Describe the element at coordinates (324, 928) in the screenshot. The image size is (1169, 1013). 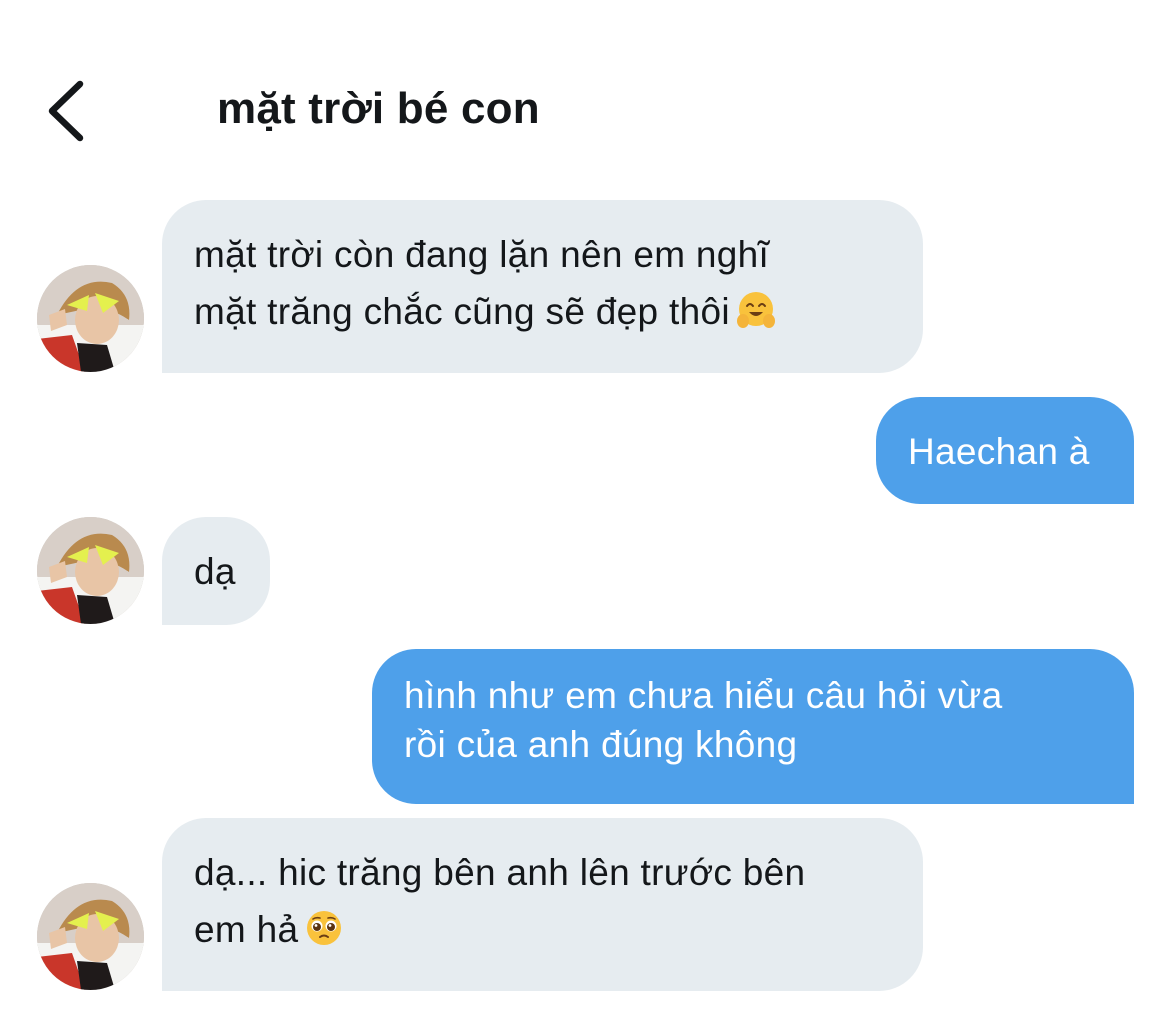
I see `pleading-face-emoji-icon` at that location.